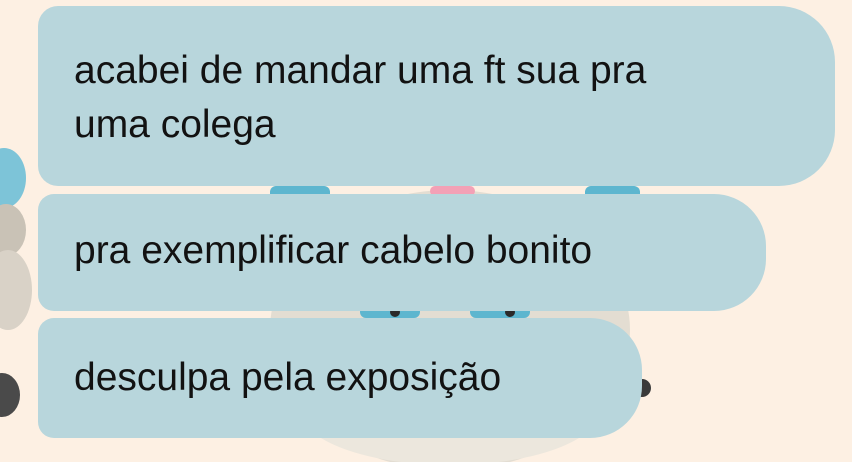 The width and height of the screenshot is (852, 462). Describe the element at coordinates (175, 124) in the screenshot. I see `message-text-line: uma colega` at that location.